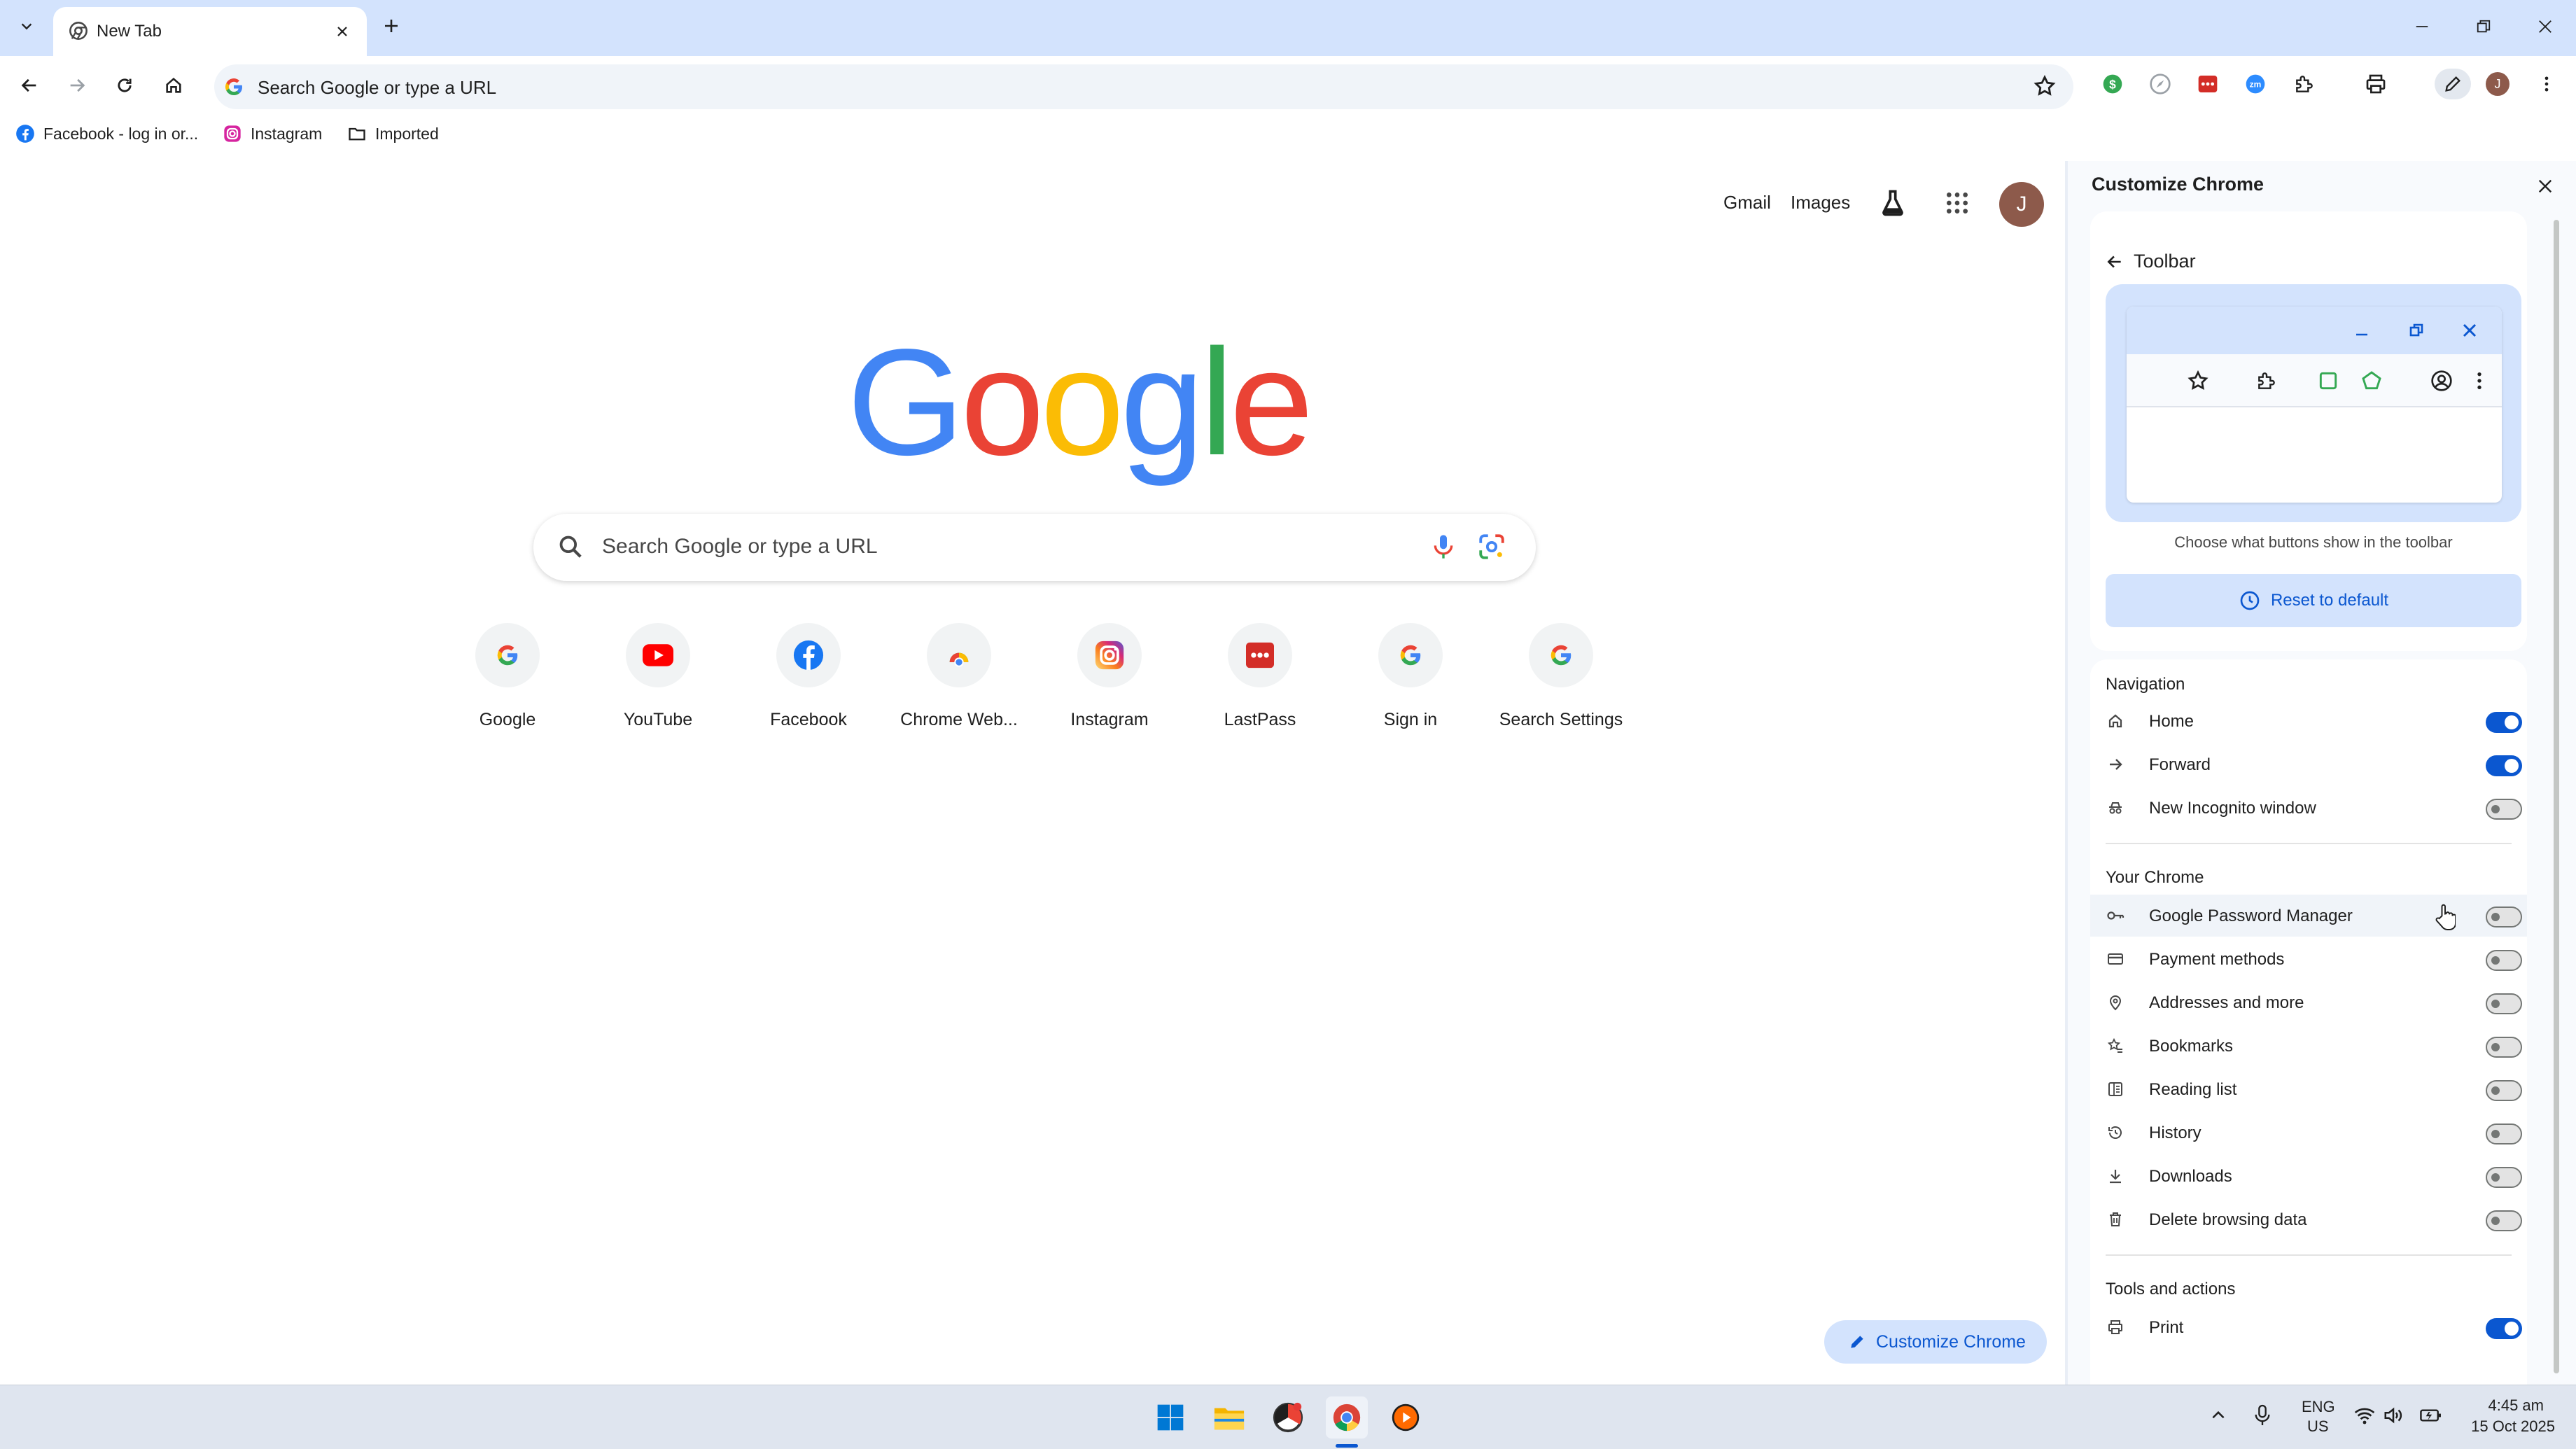  What do you see at coordinates (272, 134) in the screenshot?
I see `bookmark-instagram: Instagram` at bounding box center [272, 134].